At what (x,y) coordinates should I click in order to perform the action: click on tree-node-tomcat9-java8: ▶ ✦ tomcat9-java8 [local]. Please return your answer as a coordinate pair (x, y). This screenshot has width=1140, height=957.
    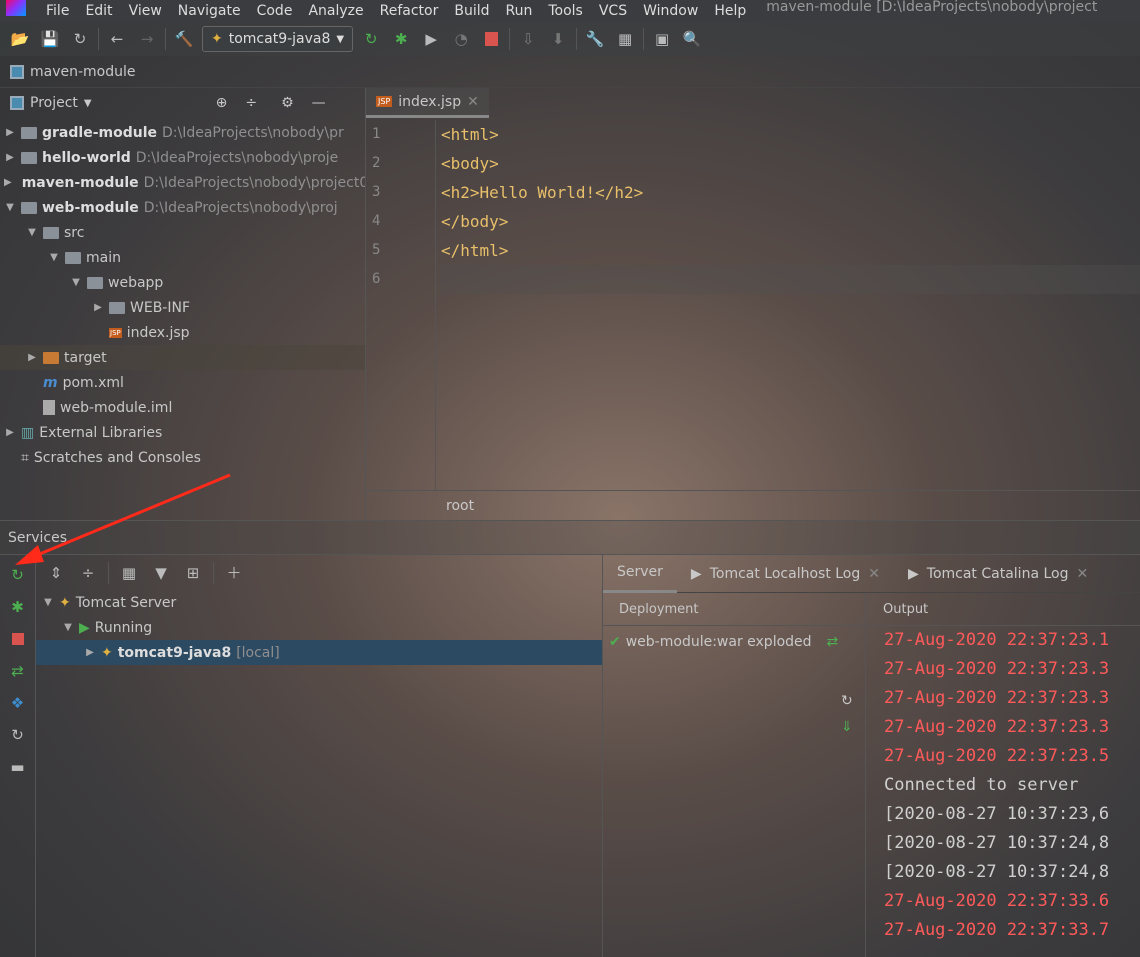
    Looking at the image, I should click on (319, 652).